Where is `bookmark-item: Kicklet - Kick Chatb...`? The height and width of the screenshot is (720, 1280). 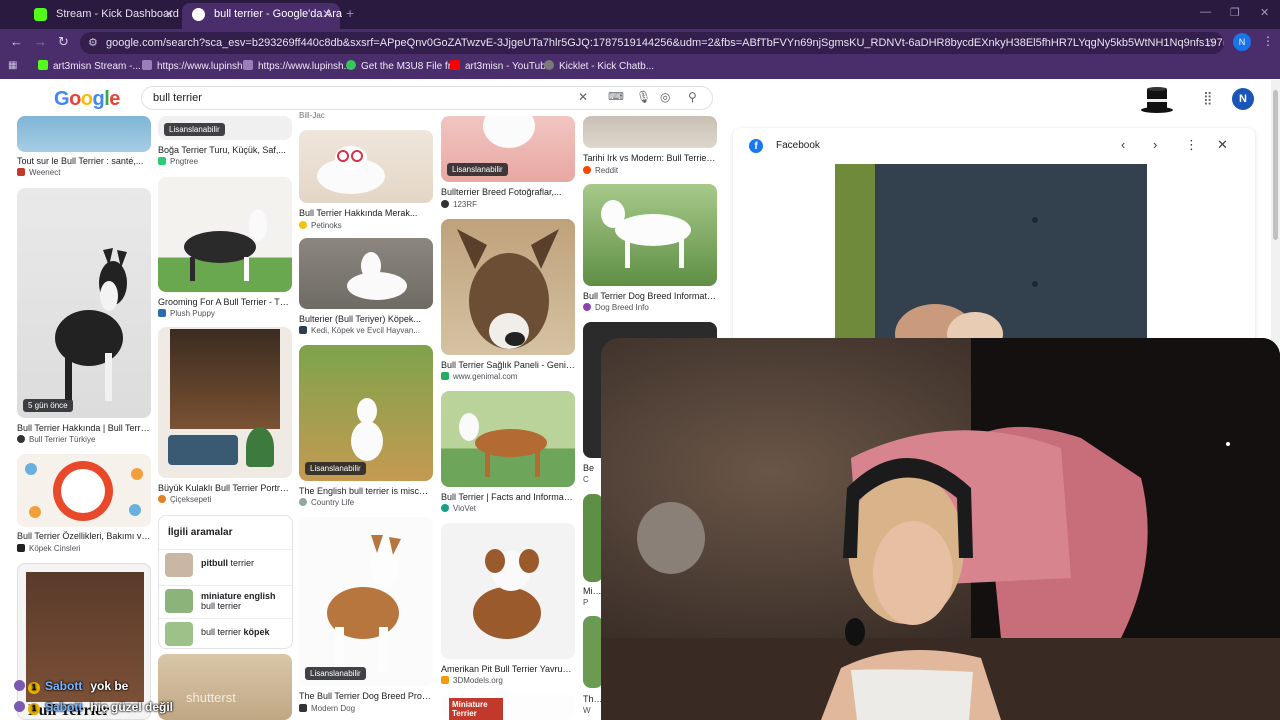 bookmark-item: Kicklet - Kick Chatb... is located at coordinates (599, 66).